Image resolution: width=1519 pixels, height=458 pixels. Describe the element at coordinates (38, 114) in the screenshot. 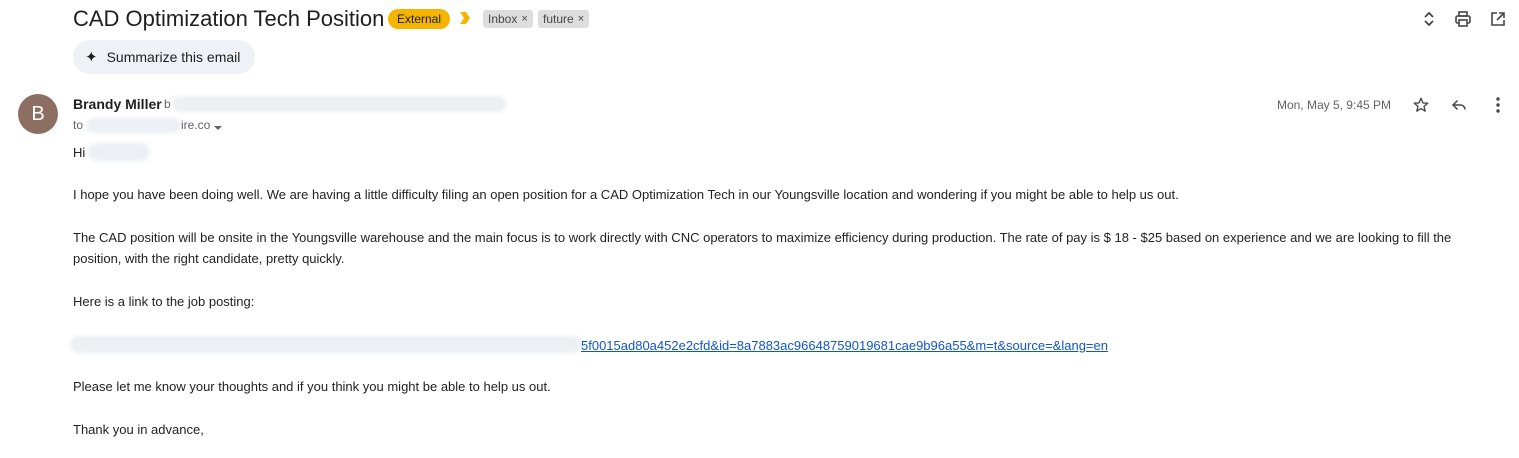

I see `avatar: B` at that location.